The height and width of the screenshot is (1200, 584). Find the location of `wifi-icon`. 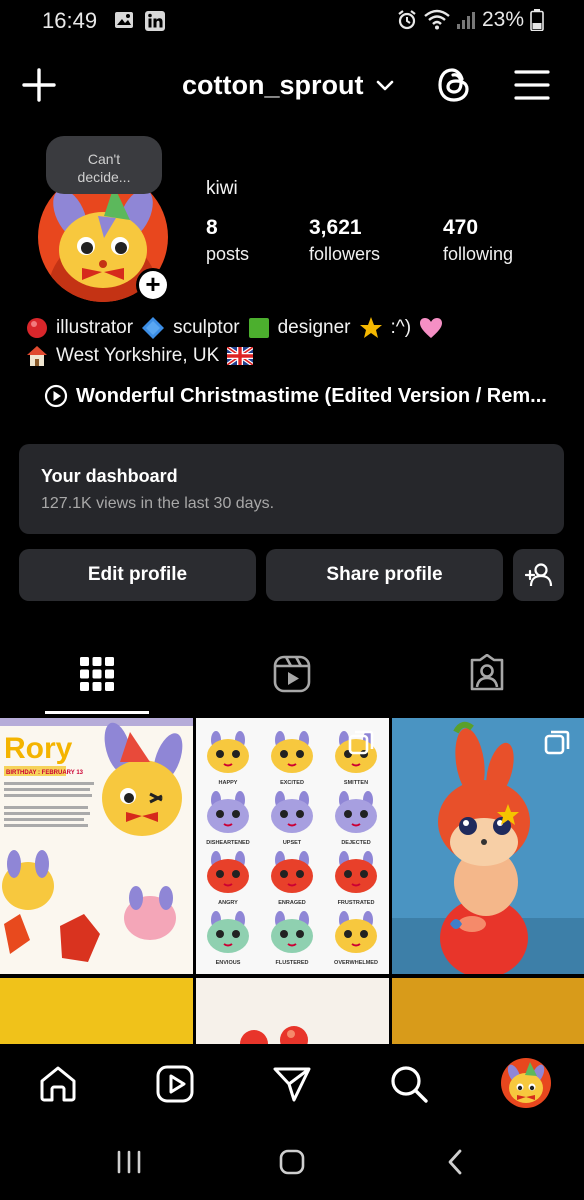

wifi-icon is located at coordinates (437, 19).